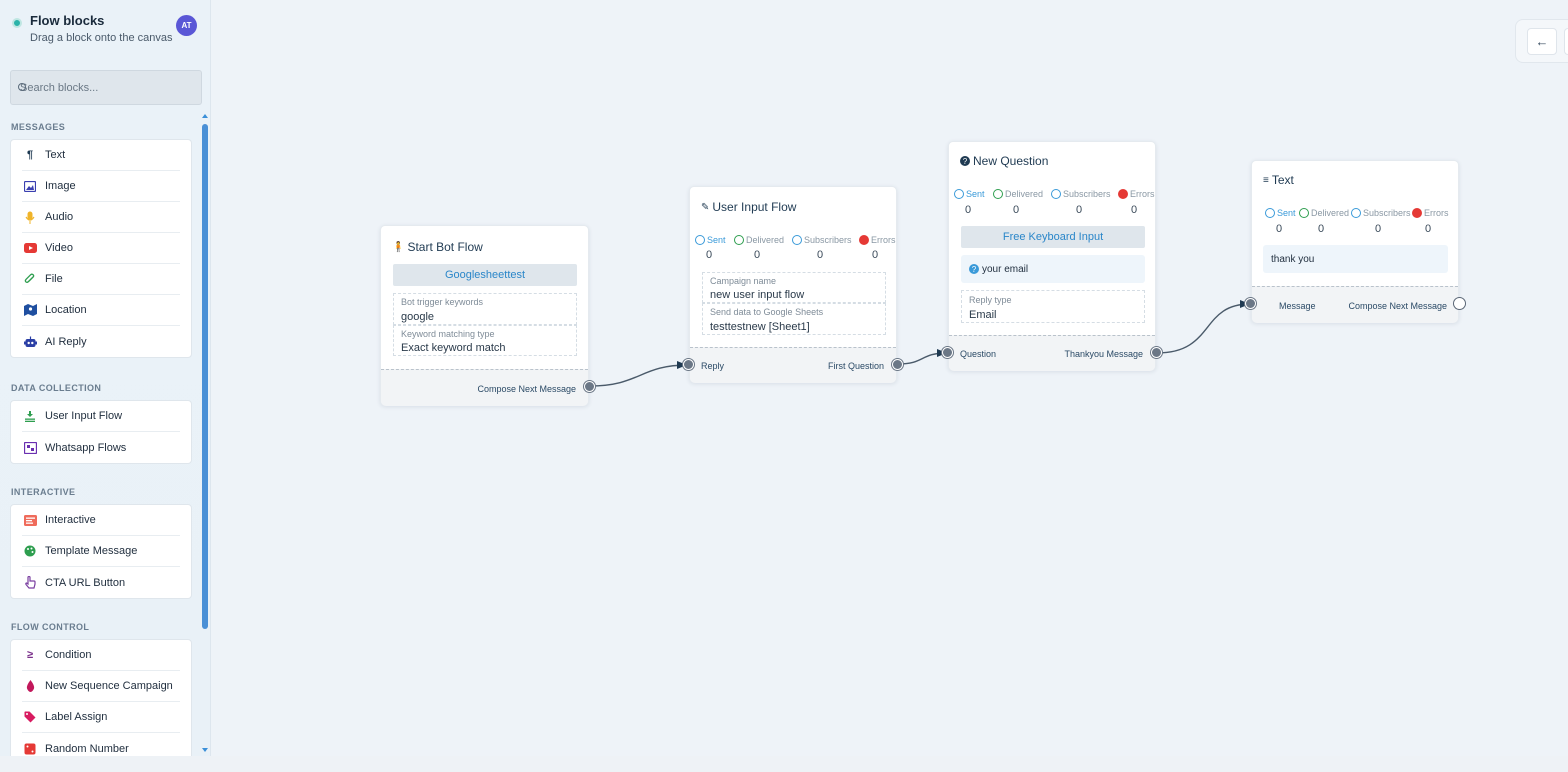 The image size is (1568, 772). What do you see at coordinates (1321, 229) in the screenshot?
I see `stat-delivered-value: 0` at bounding box center [1321, 229].